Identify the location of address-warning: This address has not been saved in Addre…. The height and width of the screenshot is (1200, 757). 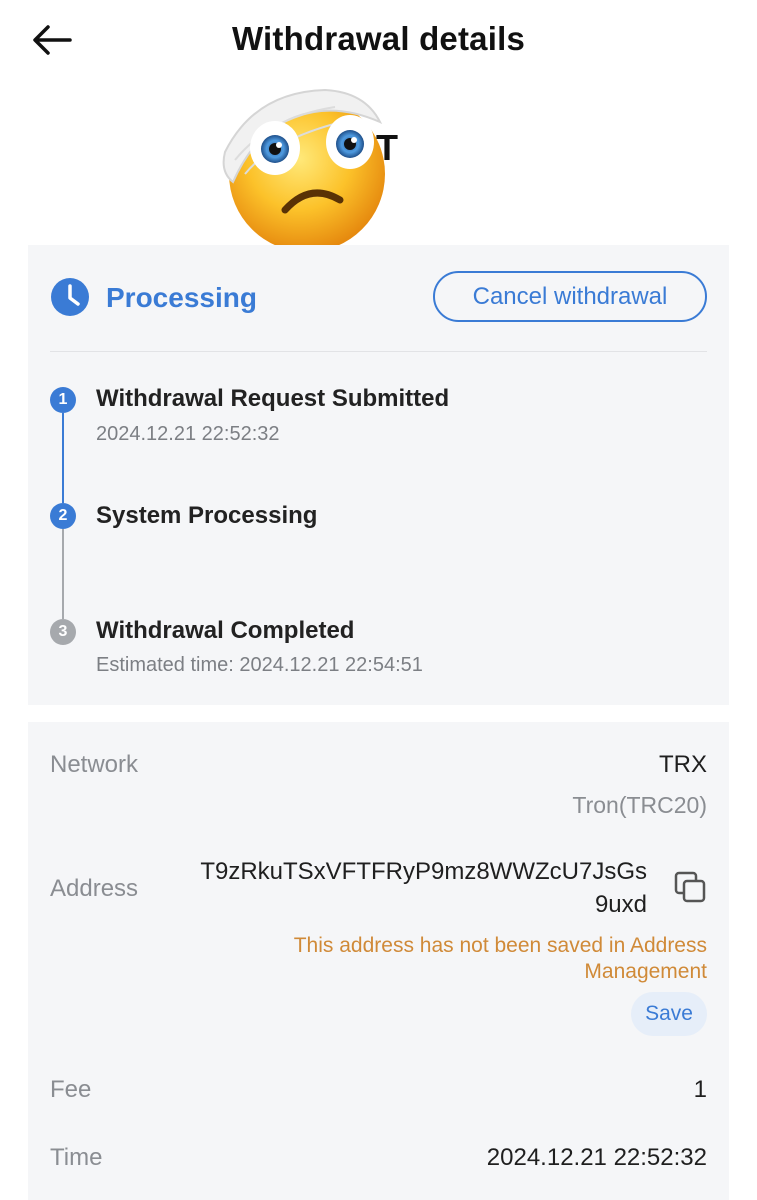
(467, 959).